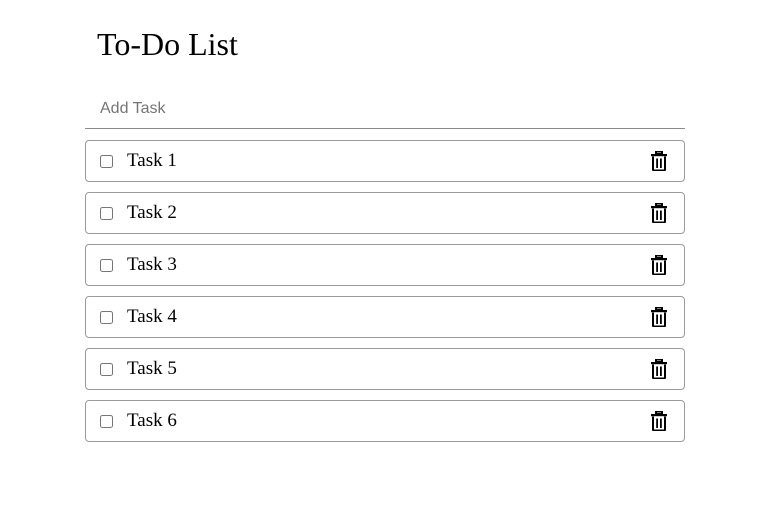  What do you see at coordinates (385, 265) in the screenshot?
I see `list-item: Task 3` at bounding box center [385, 265].